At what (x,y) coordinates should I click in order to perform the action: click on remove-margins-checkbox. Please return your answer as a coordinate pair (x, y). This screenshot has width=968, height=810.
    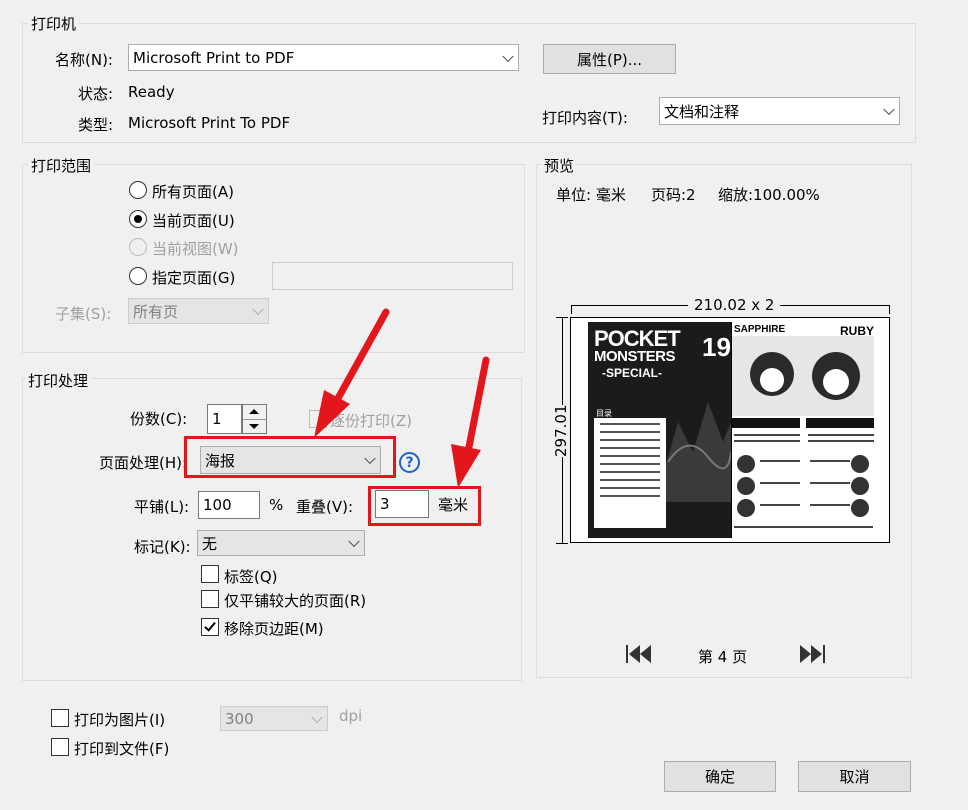
    Looking at the image, I should click on (210, 627).